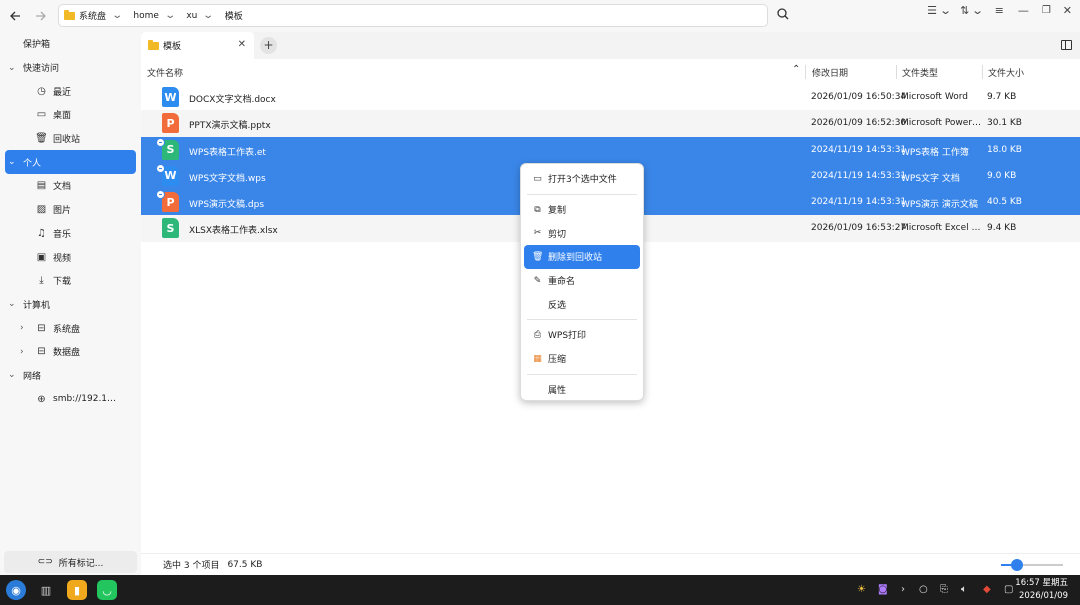 The height and width of the screenshot is (605, 1080). What do you see at coordinates (67, 329) in the screenshot?
I see `sidebar-item-label: 系统盘` at bounding box center [67, 329].